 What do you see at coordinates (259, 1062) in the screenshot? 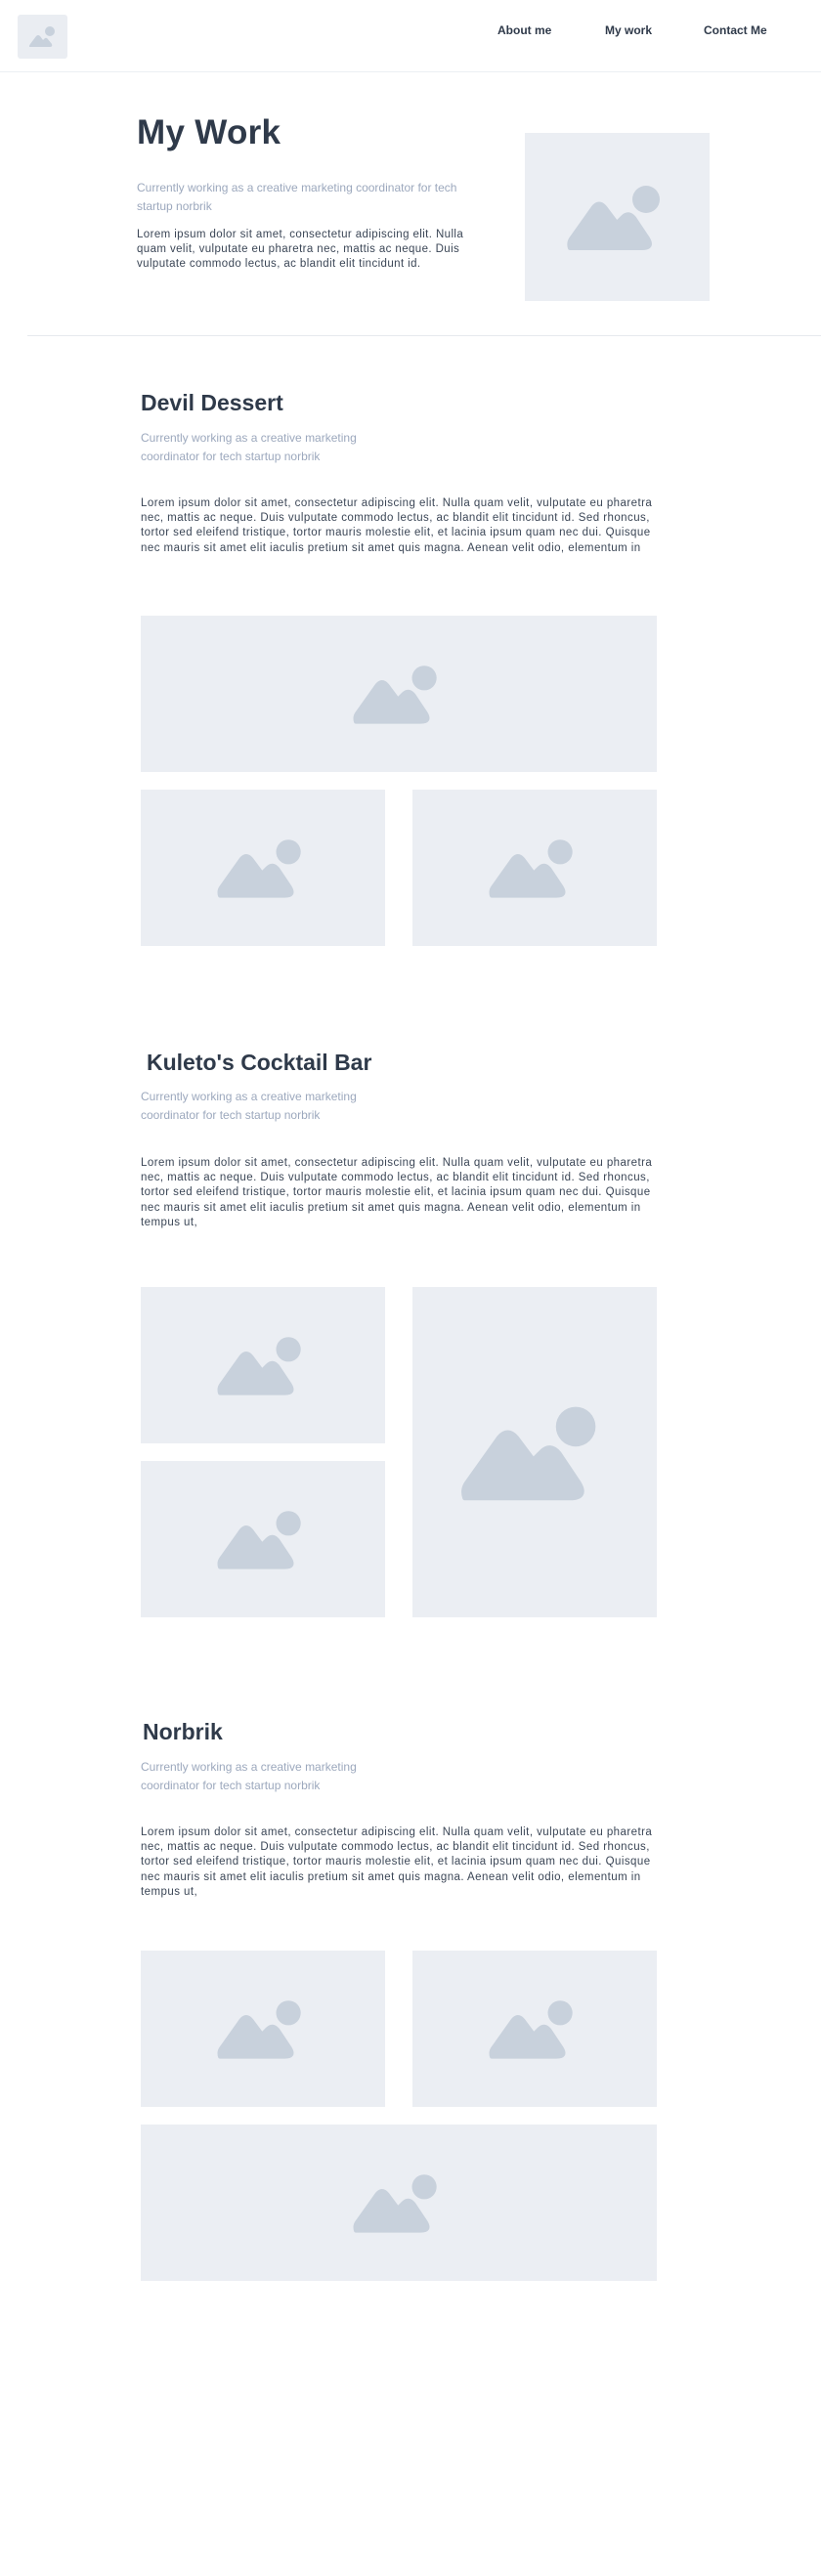
I see `project-title-kuletos-cocktail-bar: Kuleto's Cocktail Bar` at bounding box center [259, 1062].